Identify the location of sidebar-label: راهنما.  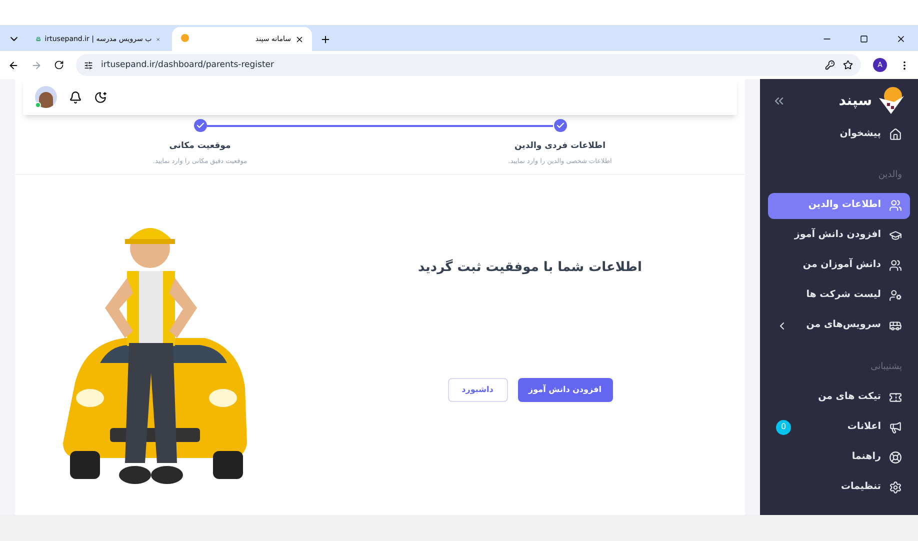
(866, 457).